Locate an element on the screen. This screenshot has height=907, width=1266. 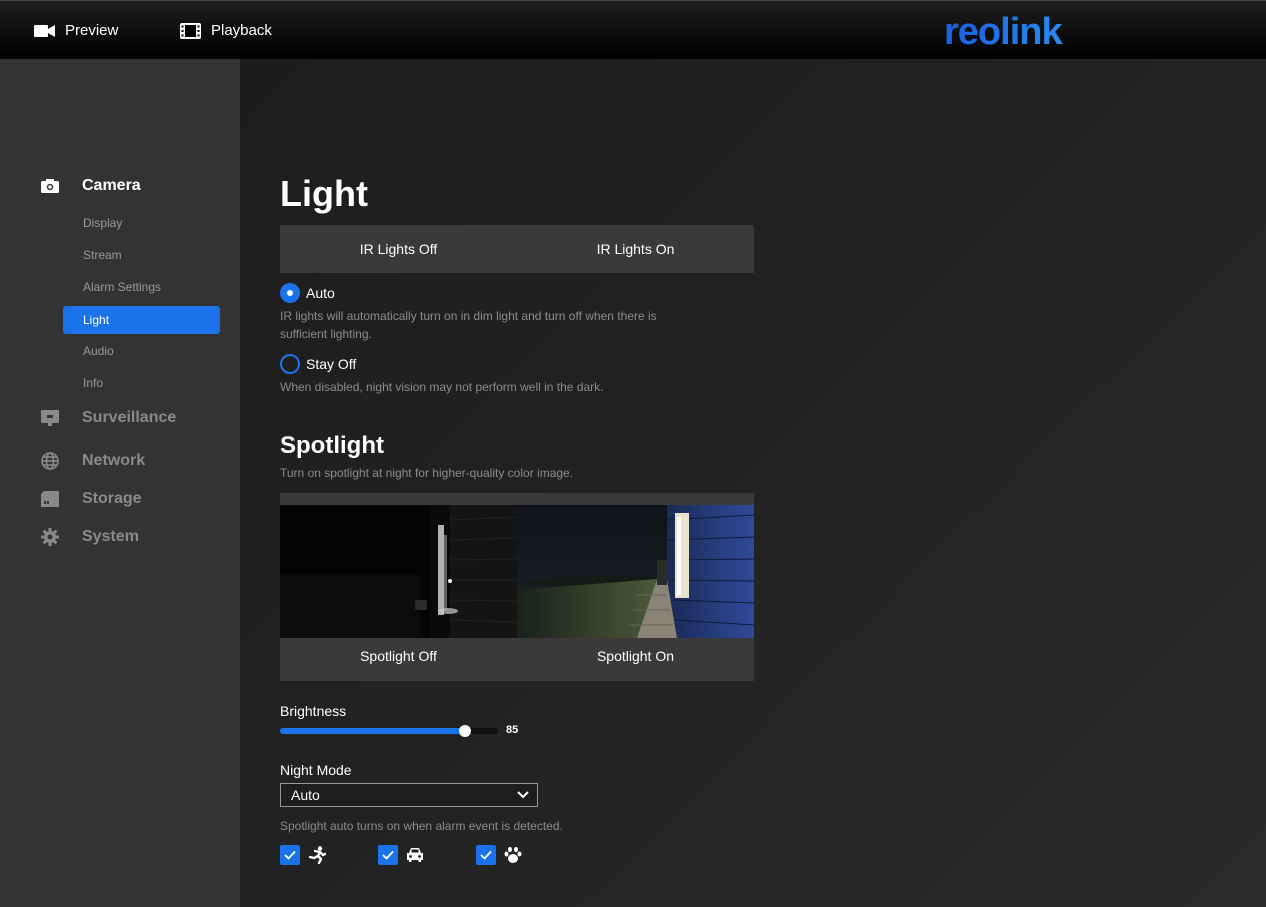
page-title: Light is located at coordinates (324, 193).